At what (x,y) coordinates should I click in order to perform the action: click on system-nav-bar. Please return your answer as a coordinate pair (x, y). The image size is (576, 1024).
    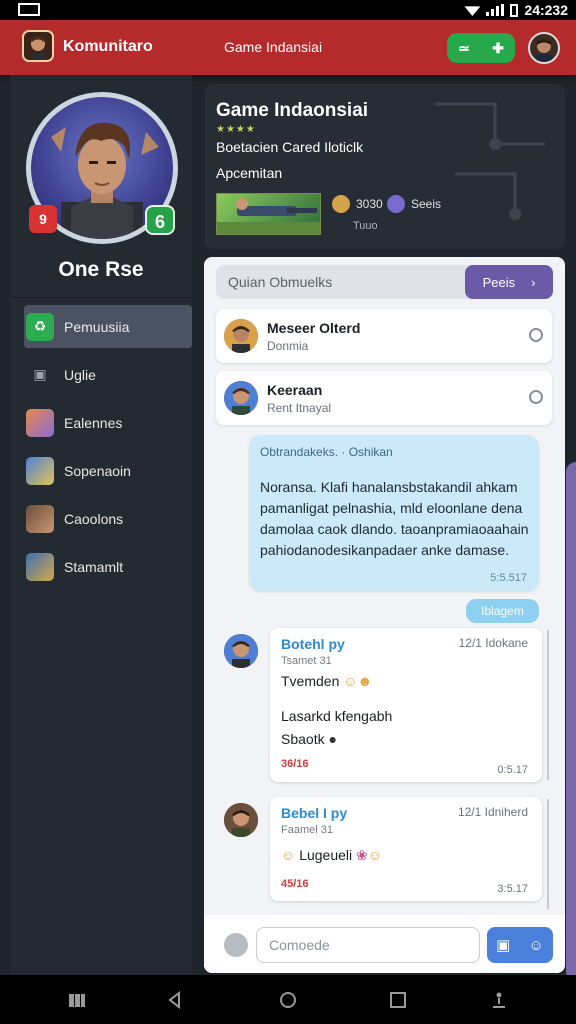
    Looking at the image, I should click on (288, 999).